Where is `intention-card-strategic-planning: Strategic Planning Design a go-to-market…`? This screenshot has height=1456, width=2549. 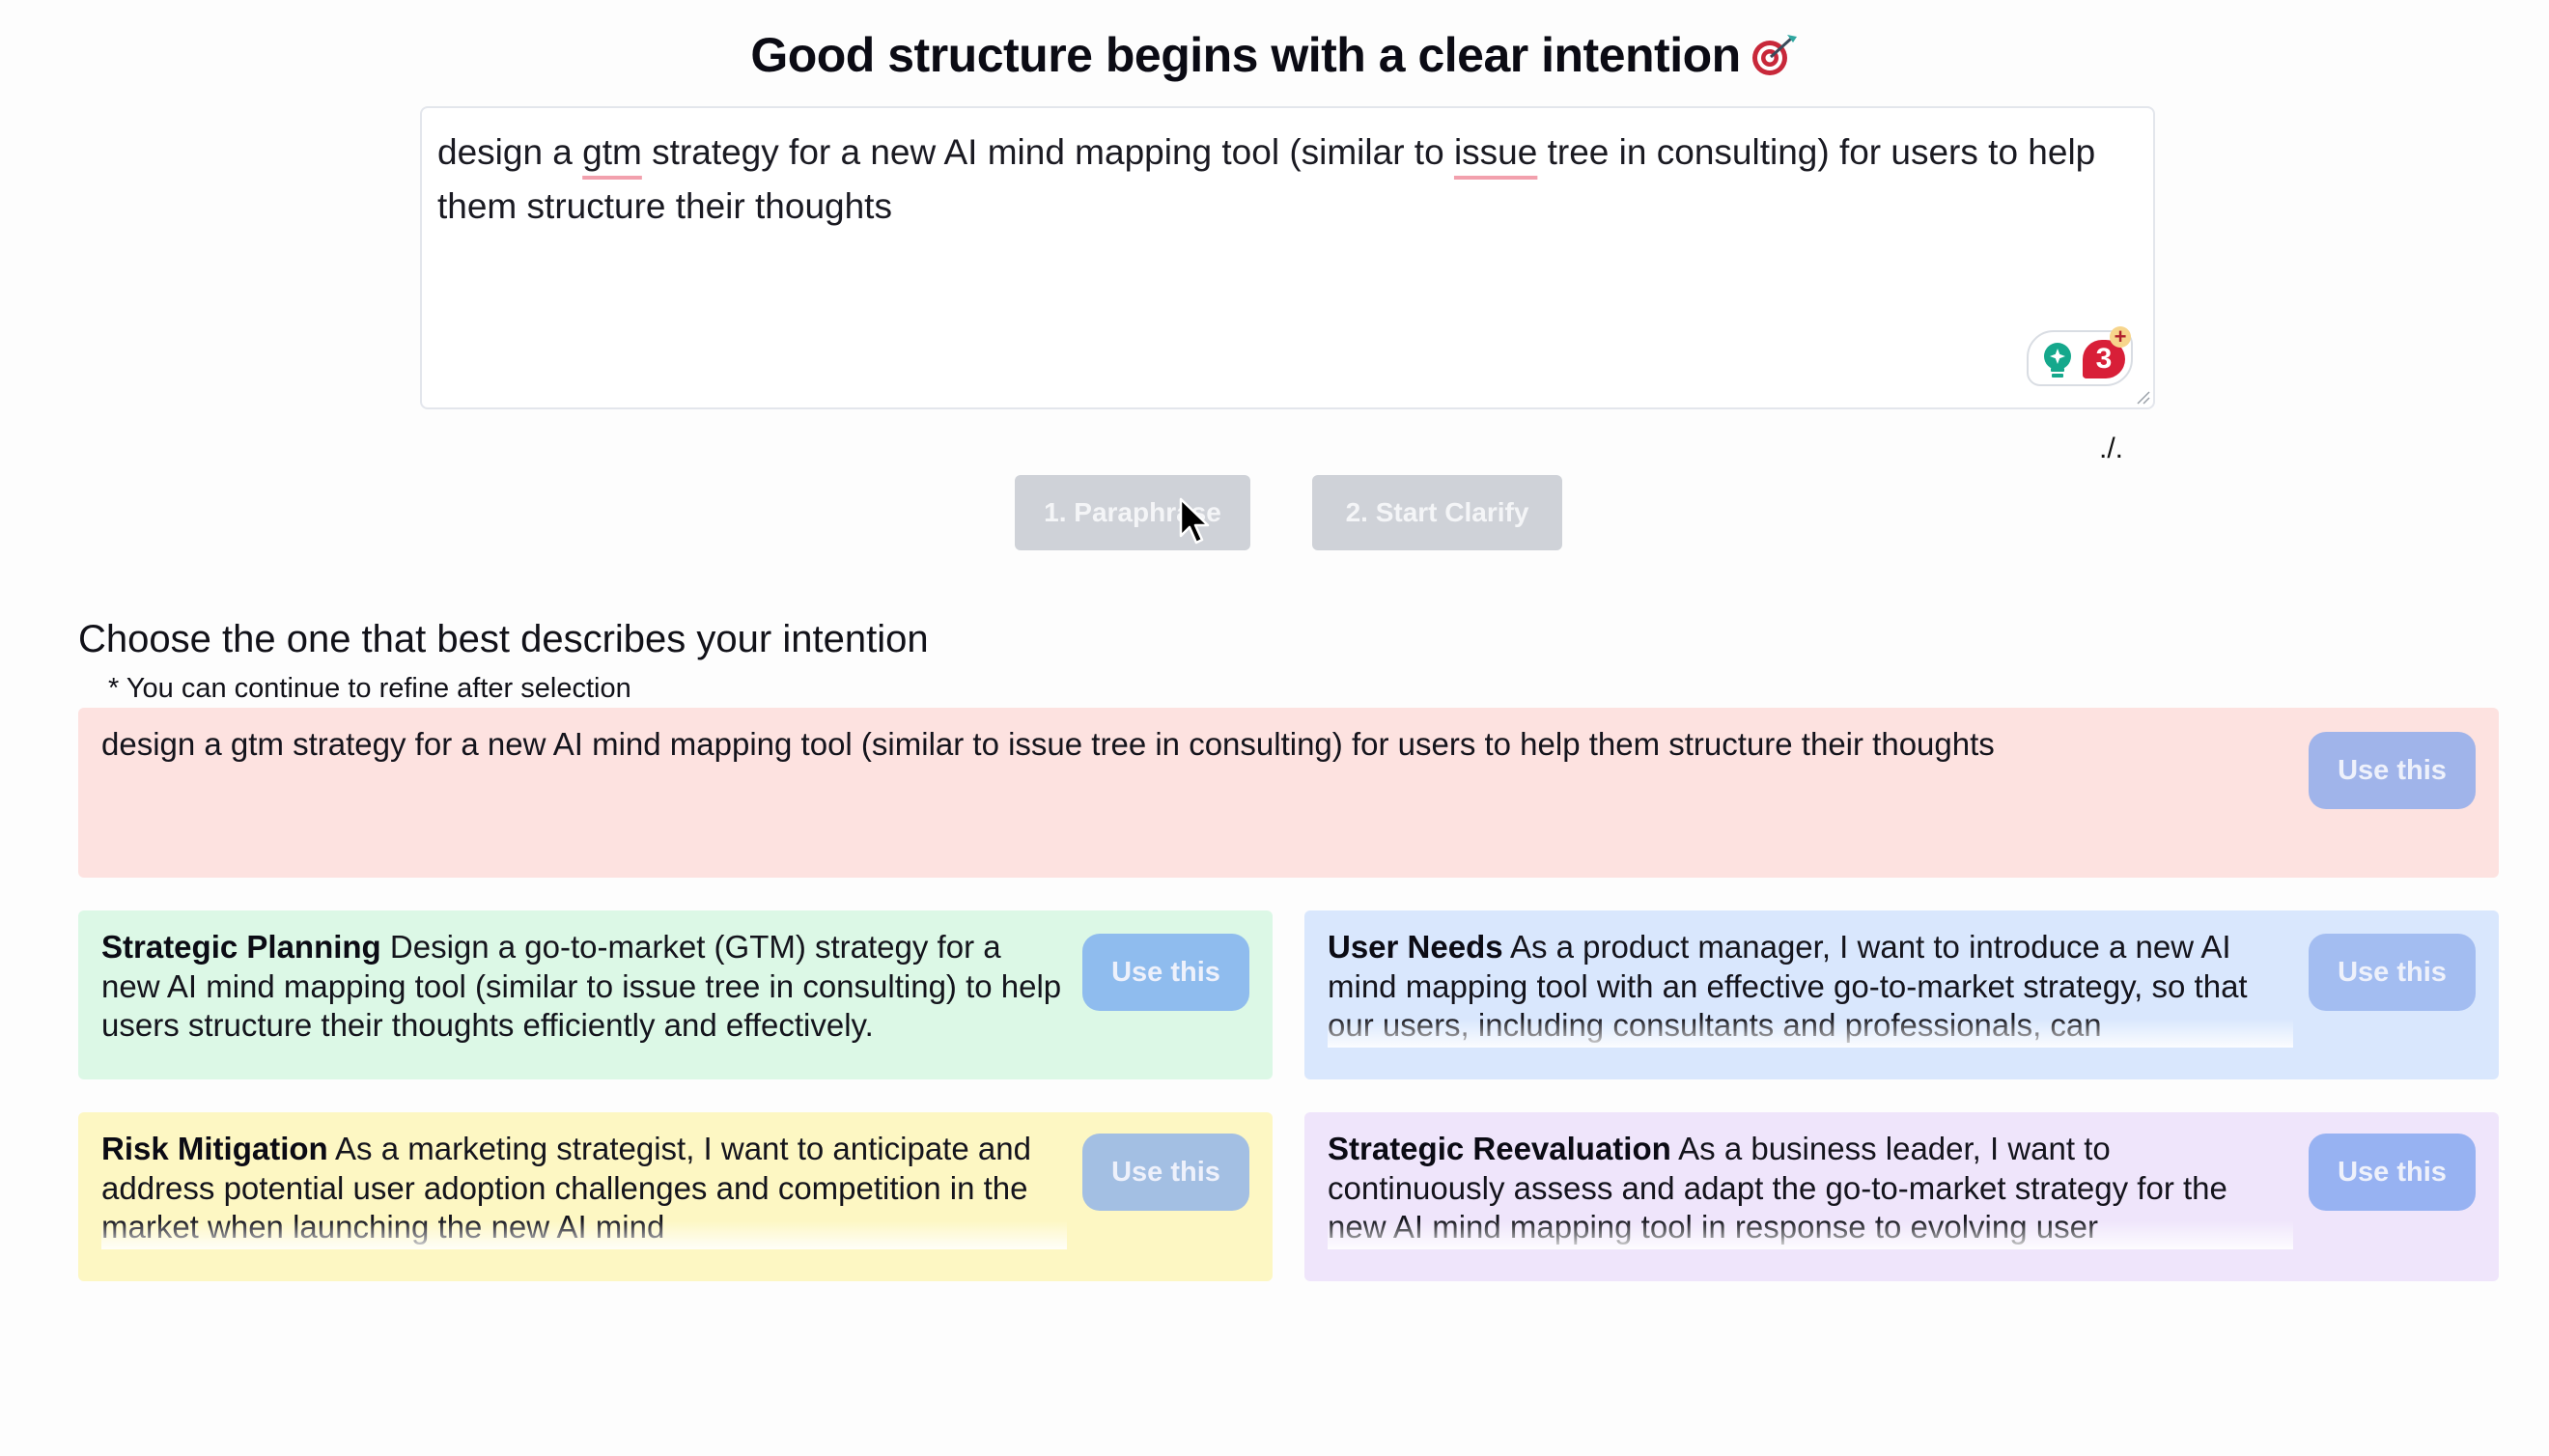 intention-card-strategic-planning: Strategic Planning Design a go-to-market… is located at coordinates (676, 995).